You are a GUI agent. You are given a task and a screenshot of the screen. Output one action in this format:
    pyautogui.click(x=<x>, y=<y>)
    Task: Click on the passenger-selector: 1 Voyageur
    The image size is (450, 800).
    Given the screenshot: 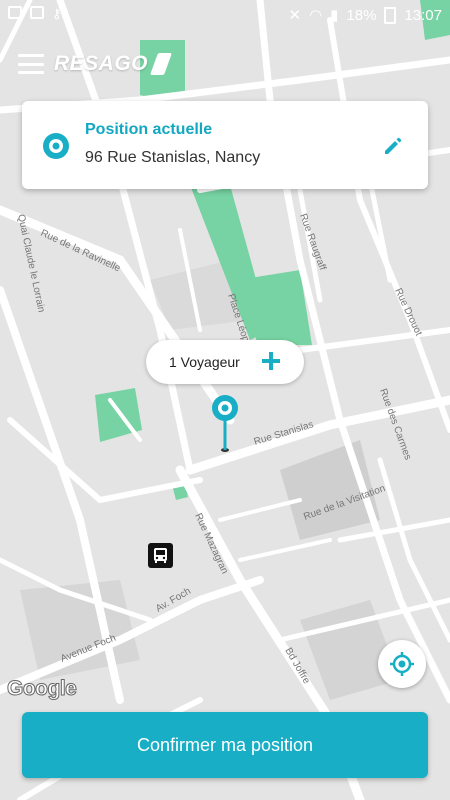 What is the action you would take?
    pyautogui.click(x=225, y=362)
    